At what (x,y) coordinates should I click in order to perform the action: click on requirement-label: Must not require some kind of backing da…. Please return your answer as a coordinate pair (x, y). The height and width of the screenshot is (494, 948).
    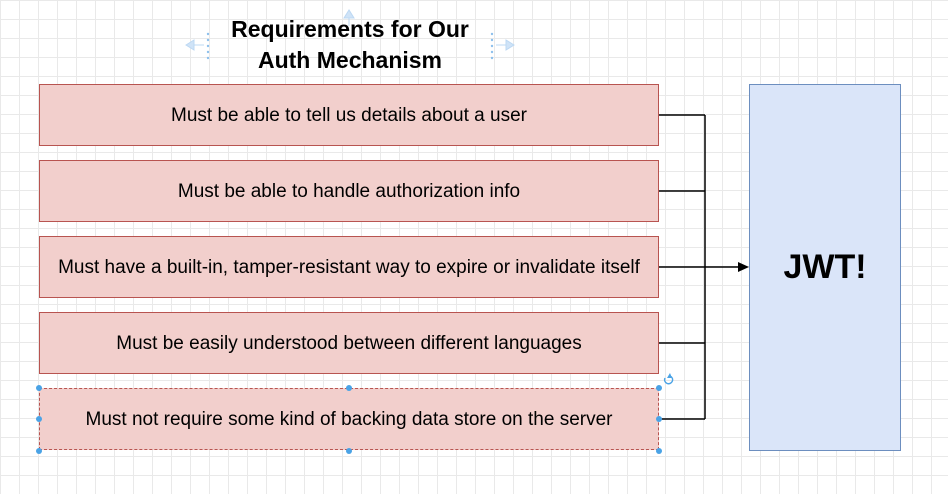
    Looking at the image, I should click on (349, 419).